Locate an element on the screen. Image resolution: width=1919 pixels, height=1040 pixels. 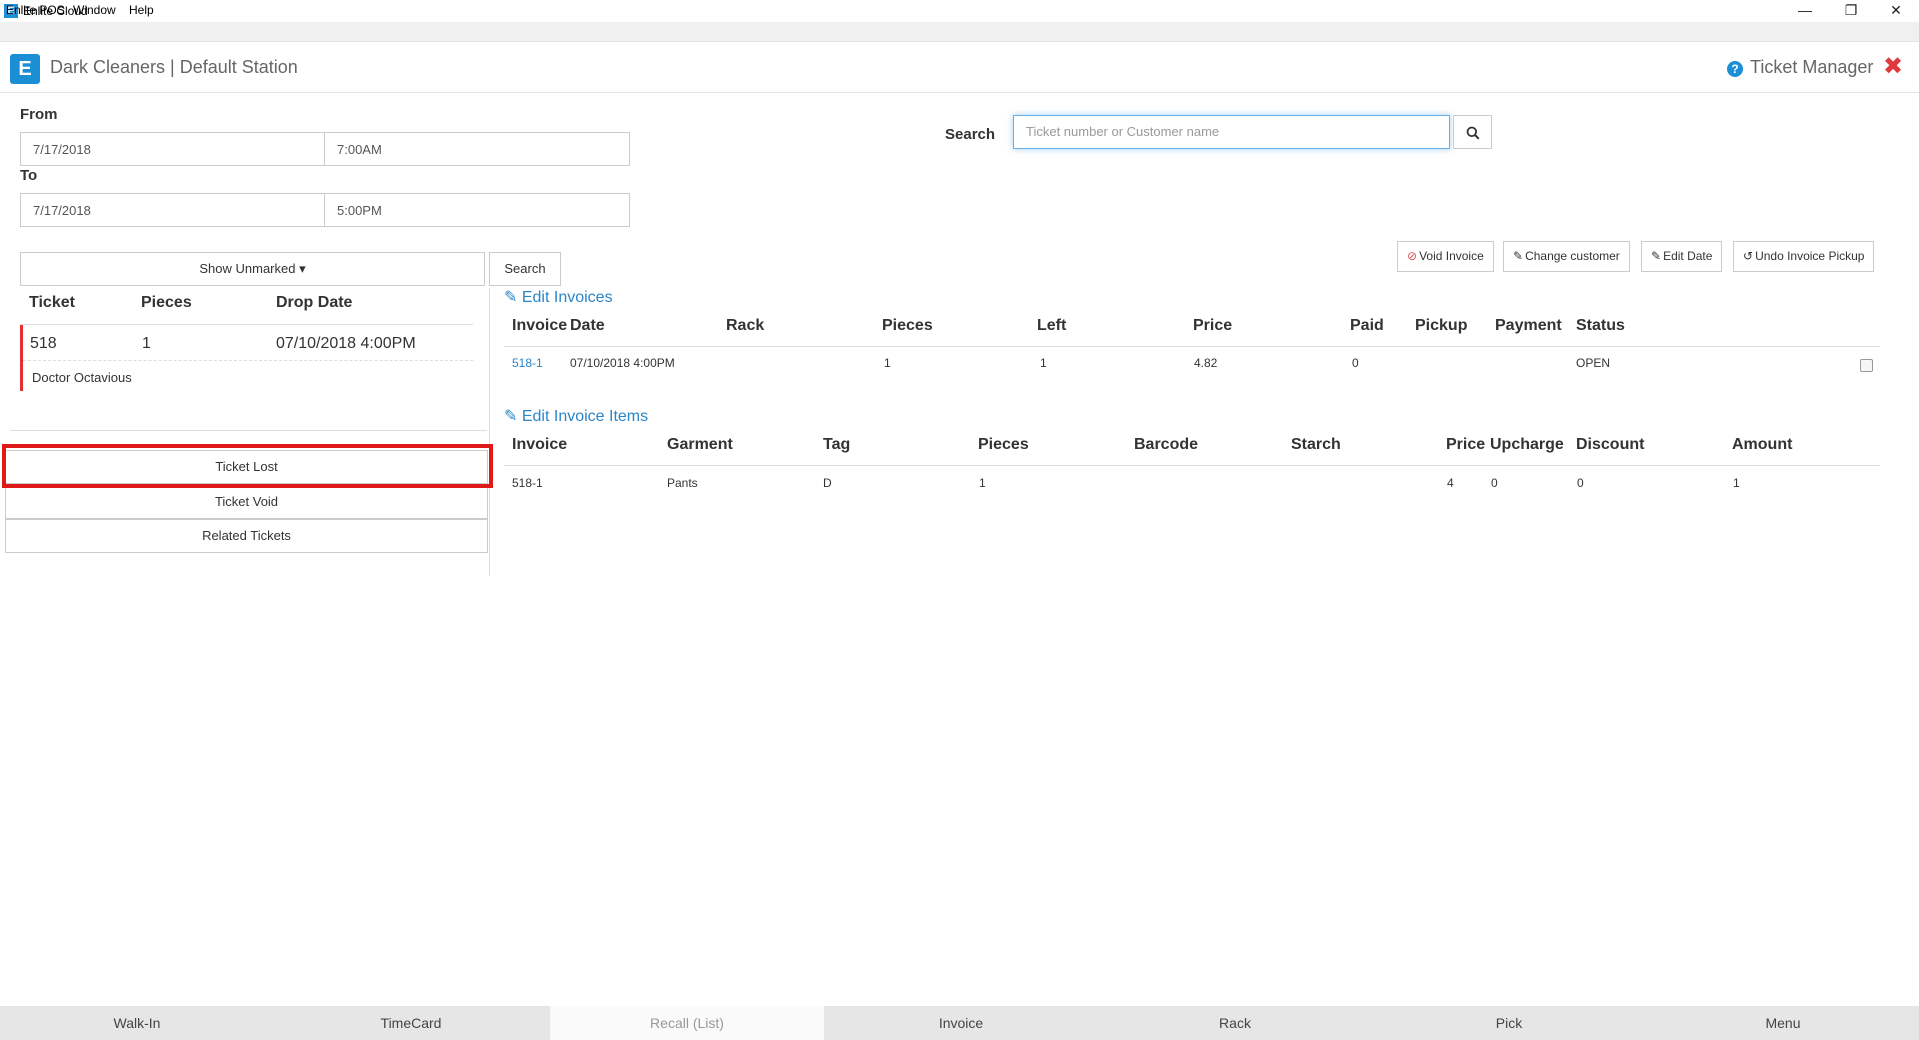
ticket-drop-date: 07/10/2018 4:00PM is located at coordinates (346, 343).